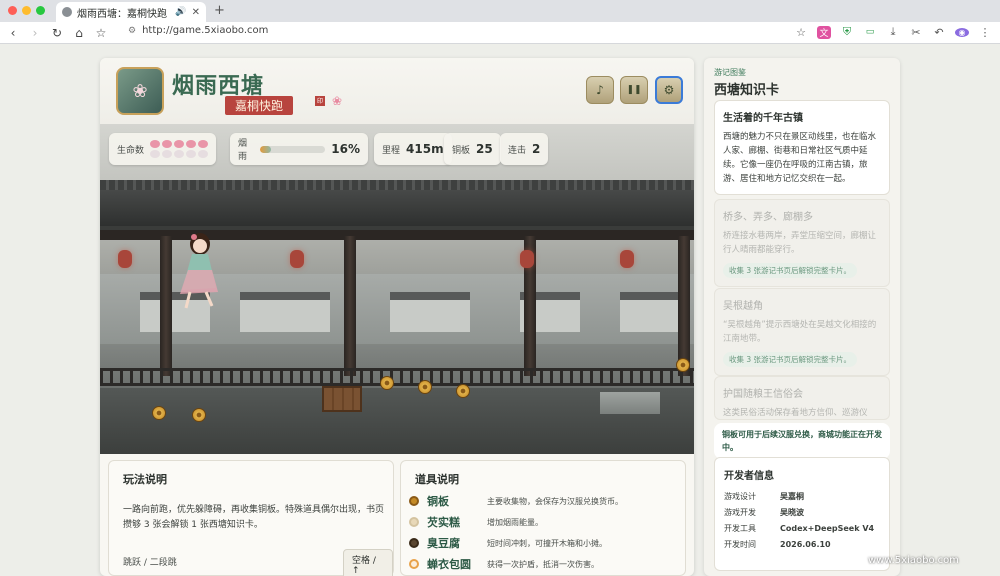 The height and width of the screenshot is (576, 1000). Describe the element at coordinates (131, 150) in the screenshot. I see `lives-label: 生命数` at that location.